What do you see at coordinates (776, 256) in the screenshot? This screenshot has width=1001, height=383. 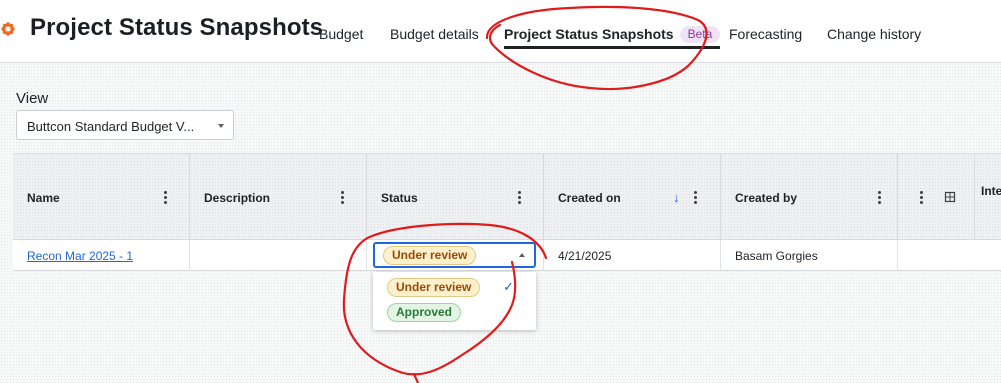 I see `snapshot-created-by: Basam Gorgies` at bounding box center [776, 256].